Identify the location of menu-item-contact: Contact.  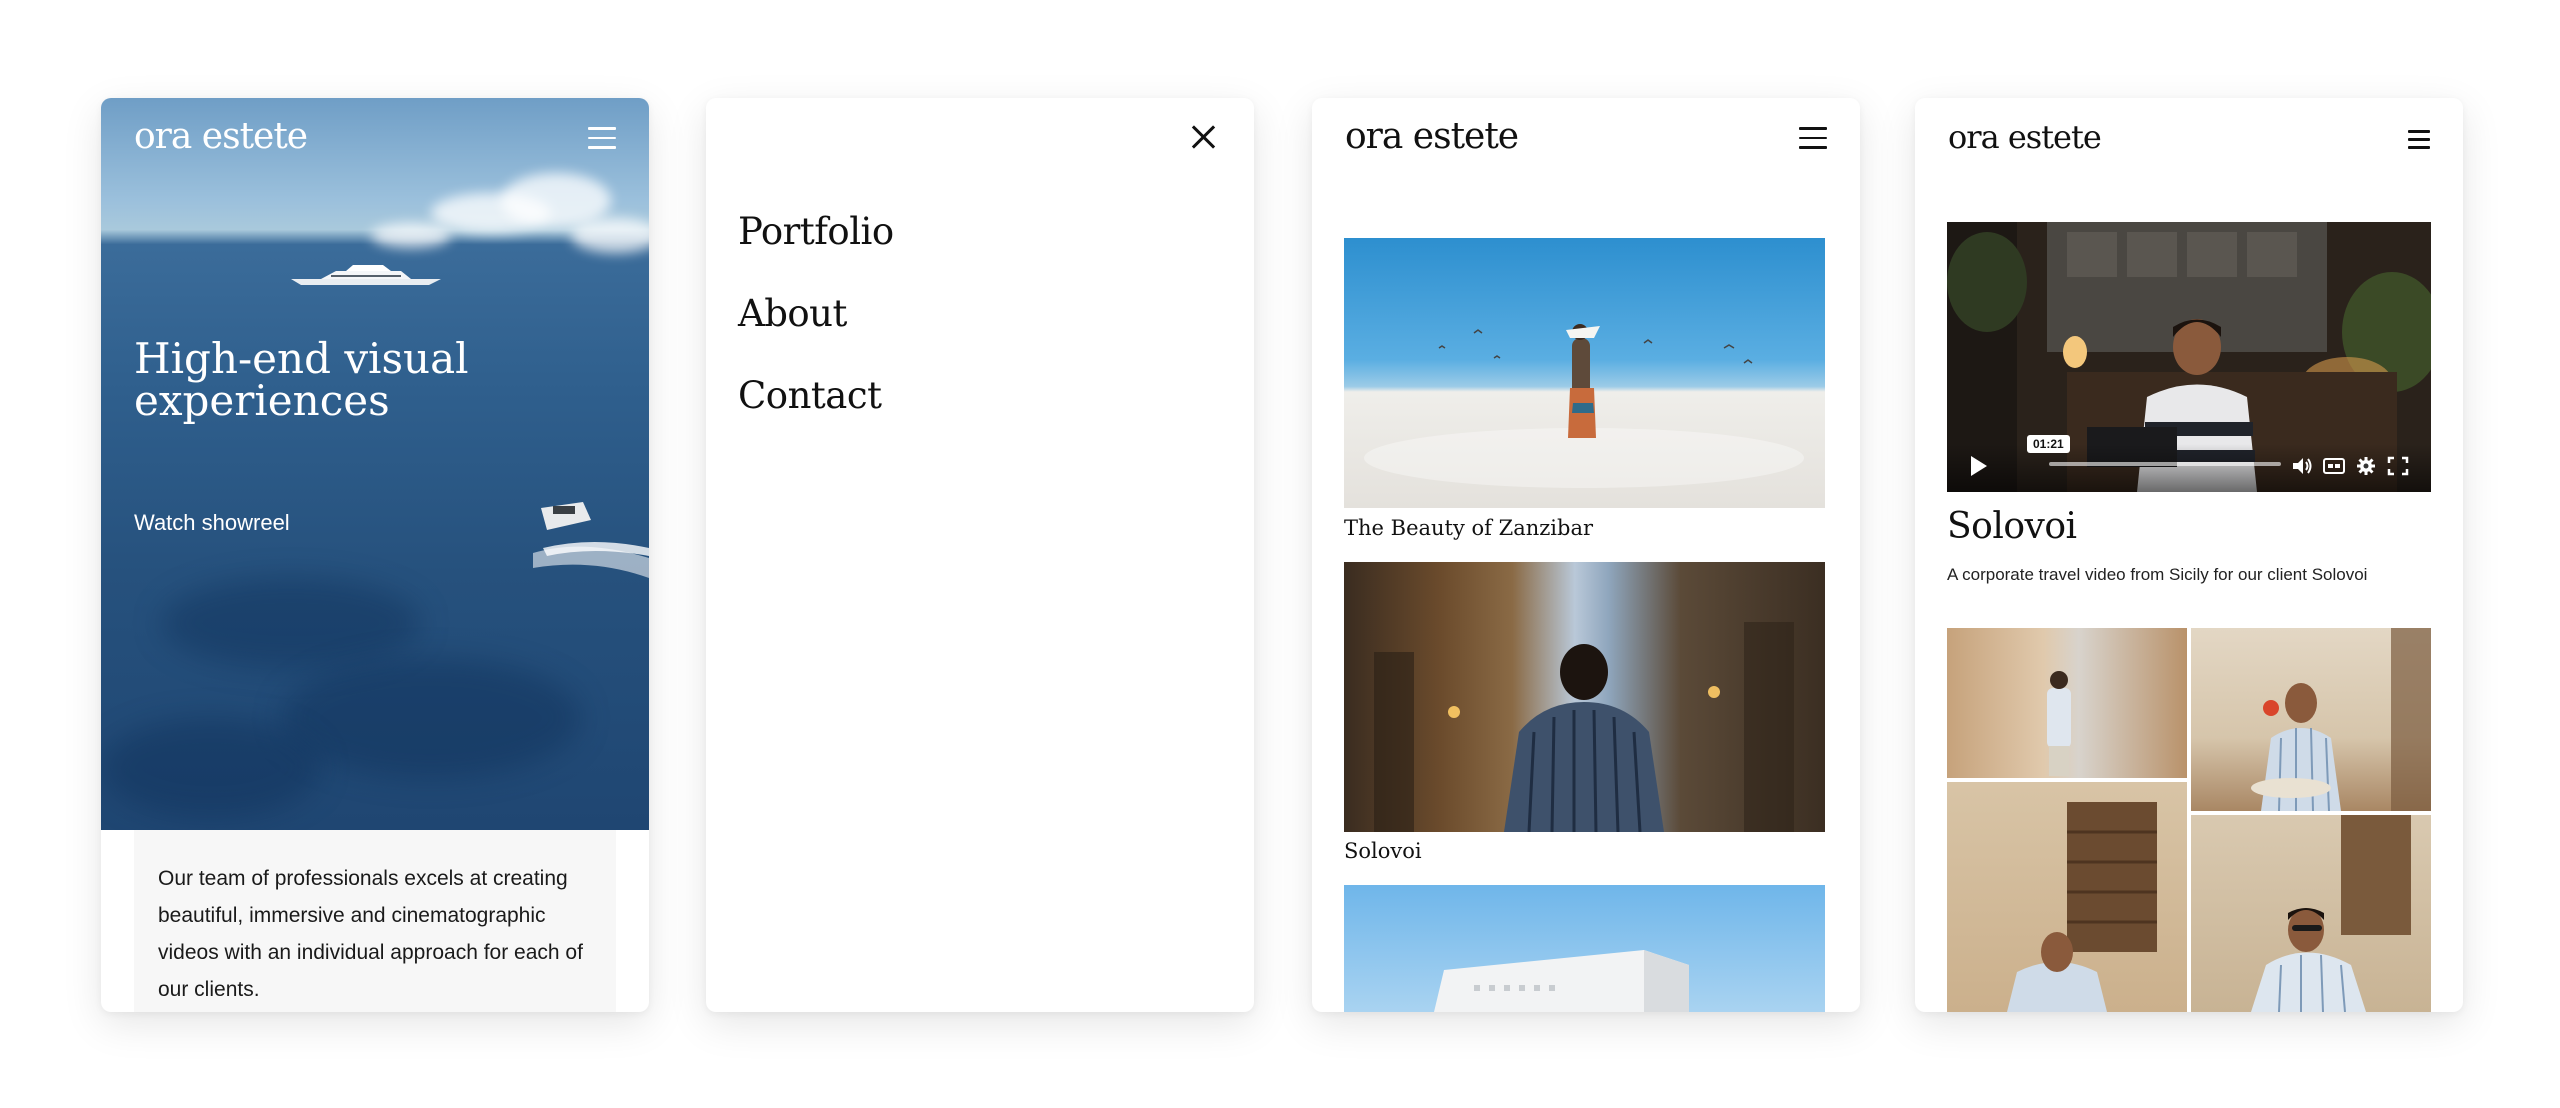
(816, 415).